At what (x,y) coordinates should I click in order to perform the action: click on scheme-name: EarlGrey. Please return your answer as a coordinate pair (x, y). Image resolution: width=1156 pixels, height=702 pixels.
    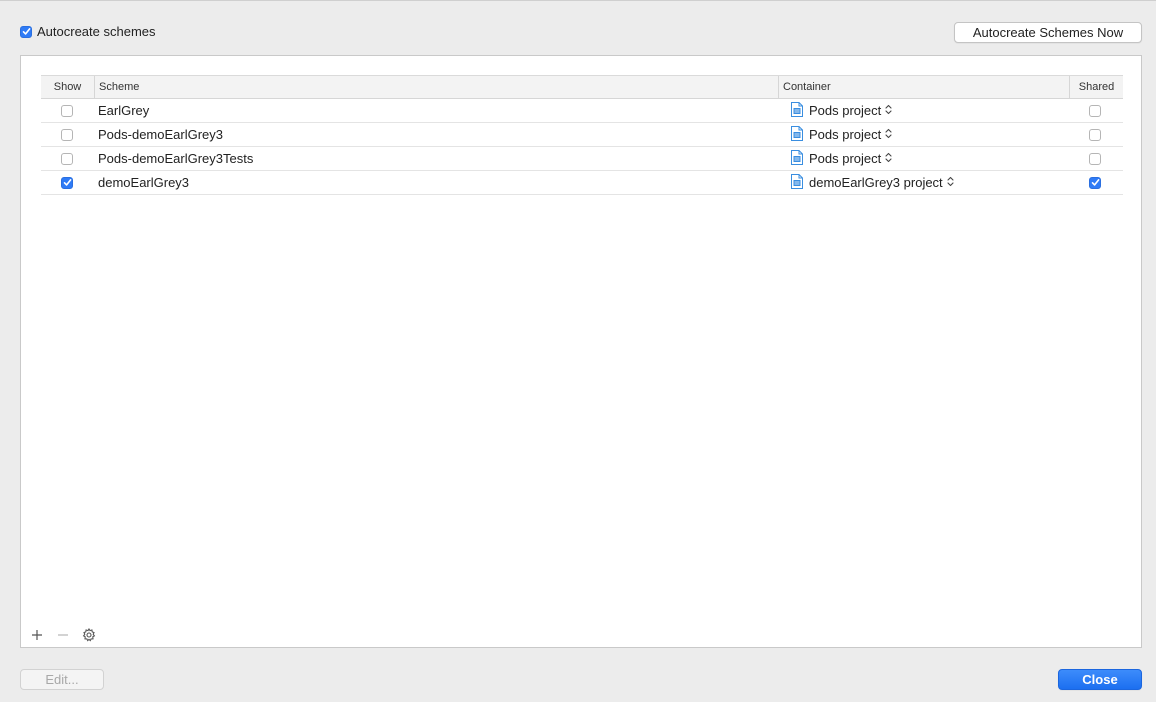
    Looking at the image, I should click on (124, 110).